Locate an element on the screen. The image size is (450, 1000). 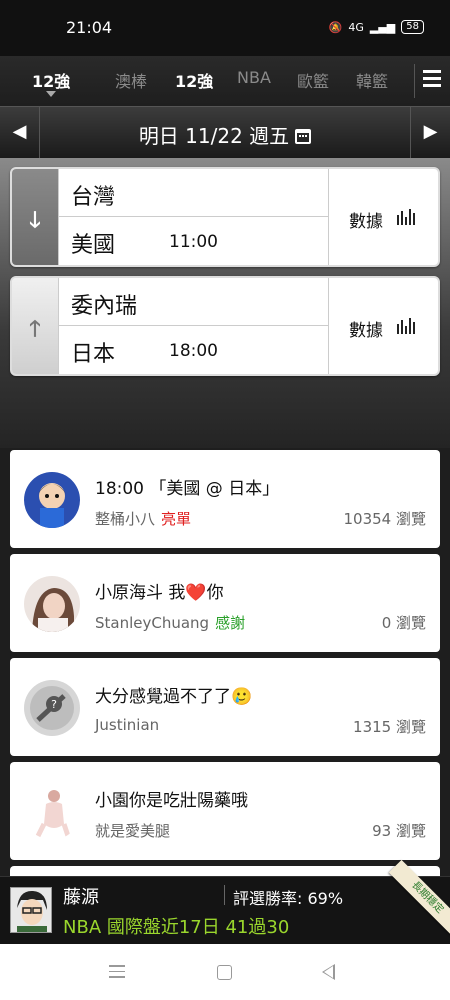
post-views: 0 瀏覽 is located at coordinates (403, 623).